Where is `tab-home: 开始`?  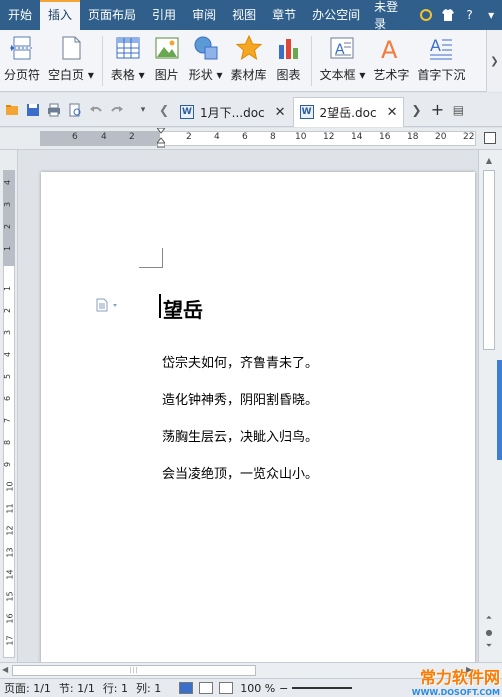 tab-home: 开始 is located at coordinates (20, 15).